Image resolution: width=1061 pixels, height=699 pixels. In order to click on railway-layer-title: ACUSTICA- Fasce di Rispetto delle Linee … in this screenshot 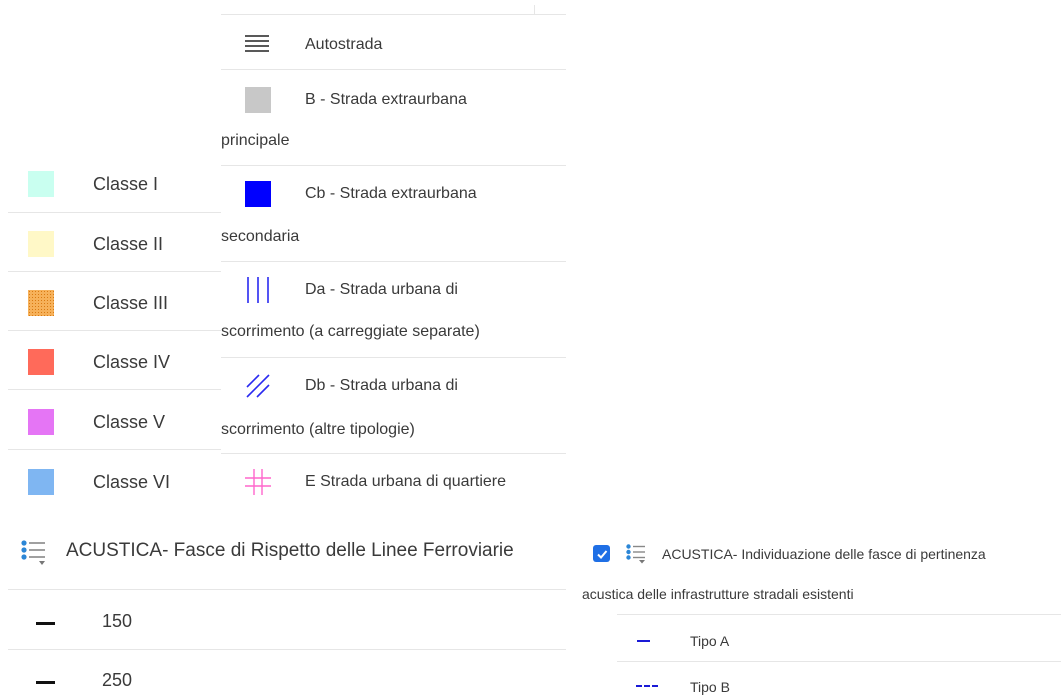, I will do `click(290, 550)`.